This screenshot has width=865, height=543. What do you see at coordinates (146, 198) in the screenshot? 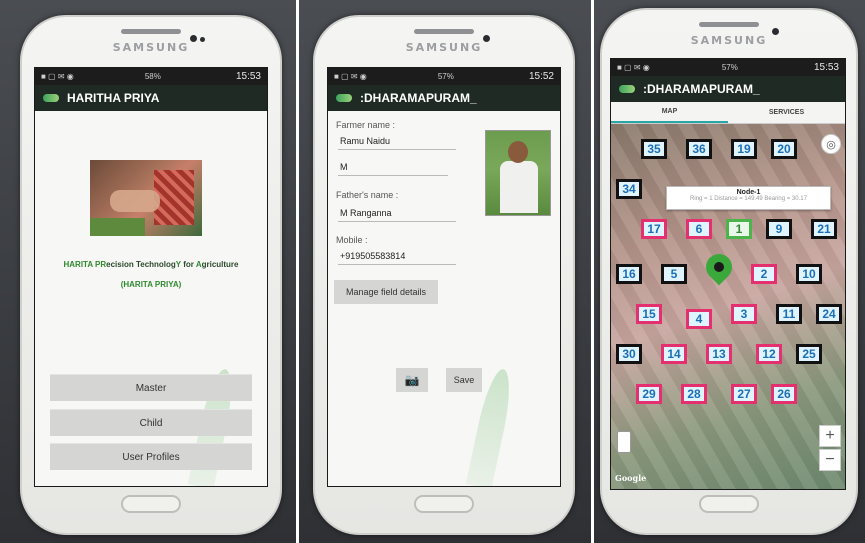
I see `hero-image` at bounding box center [146, 198].